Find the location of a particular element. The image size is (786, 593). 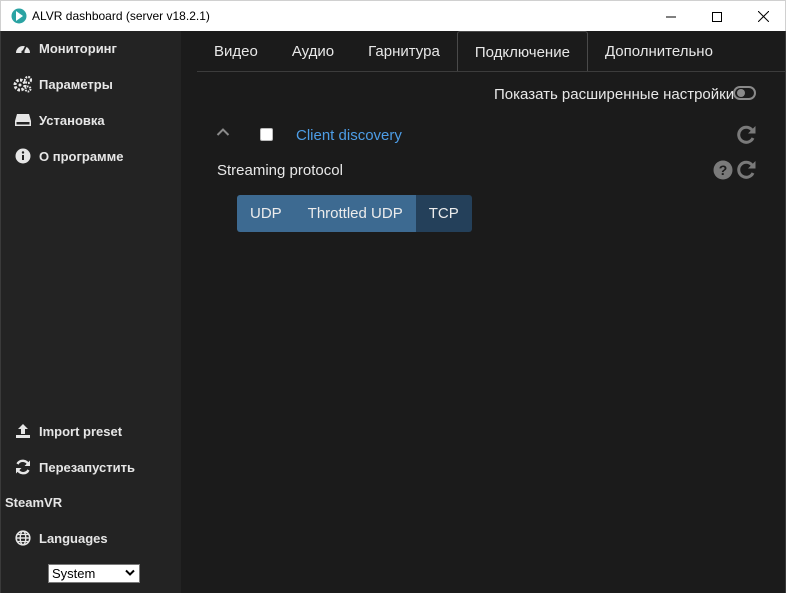

tab-audio: Аудио is located at coordinates (313, 51).